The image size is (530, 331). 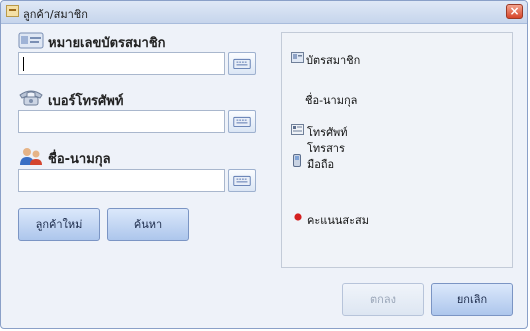 I want to click on ok-button: ตกลง, so click(x=383, y=299).